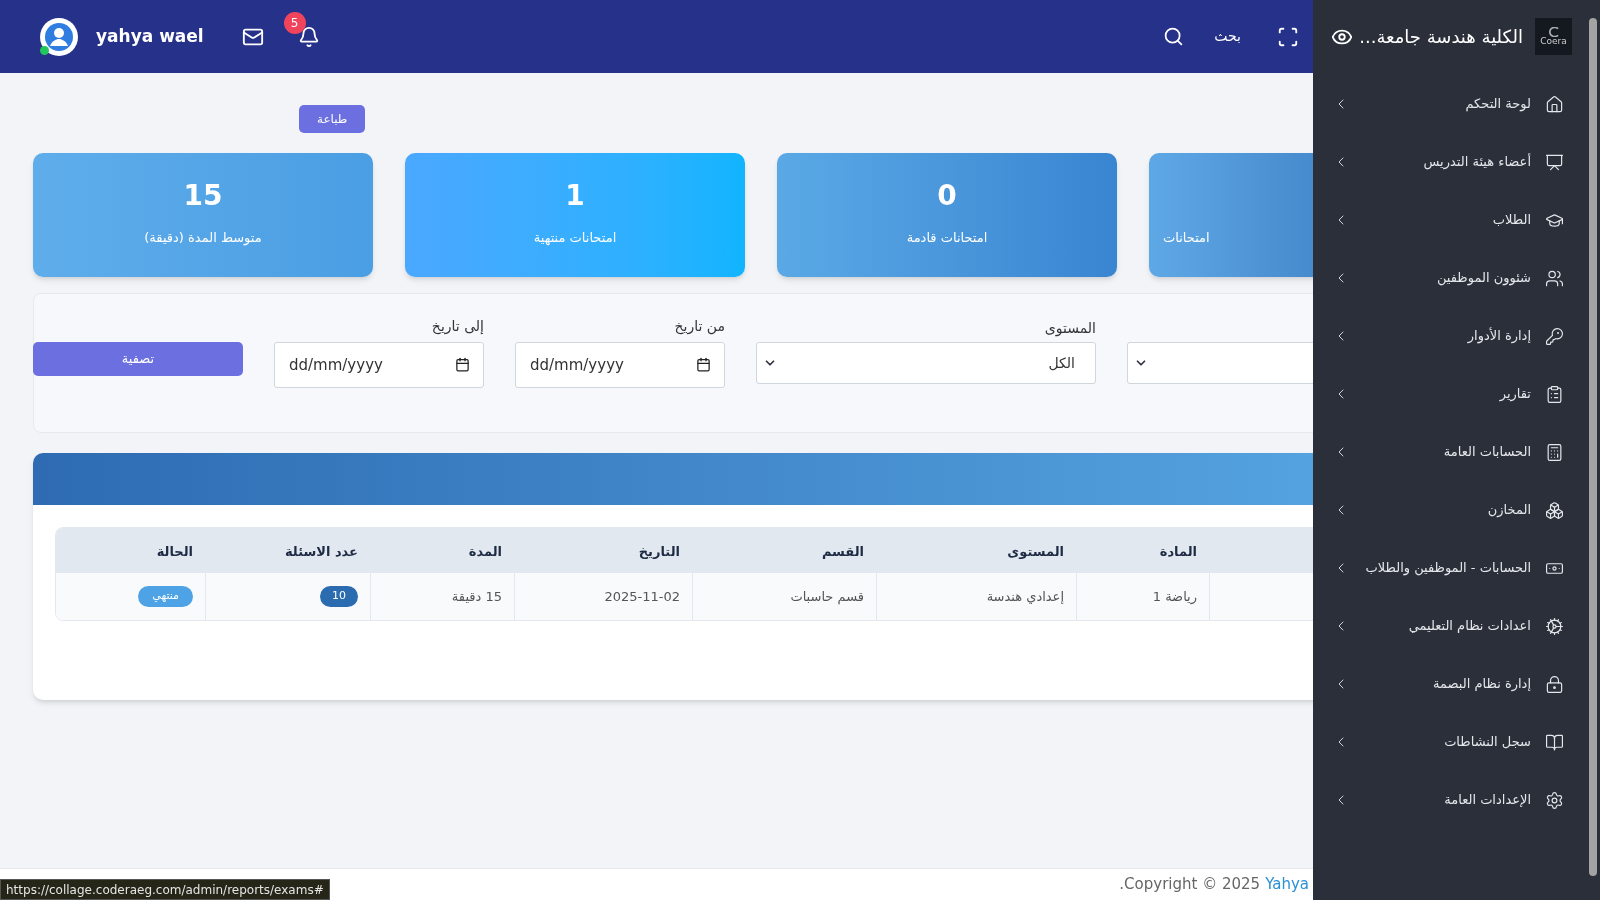  Describe the element at coordinates (485, 551) in the screenshot. I see `column-header: المدة` at that location.